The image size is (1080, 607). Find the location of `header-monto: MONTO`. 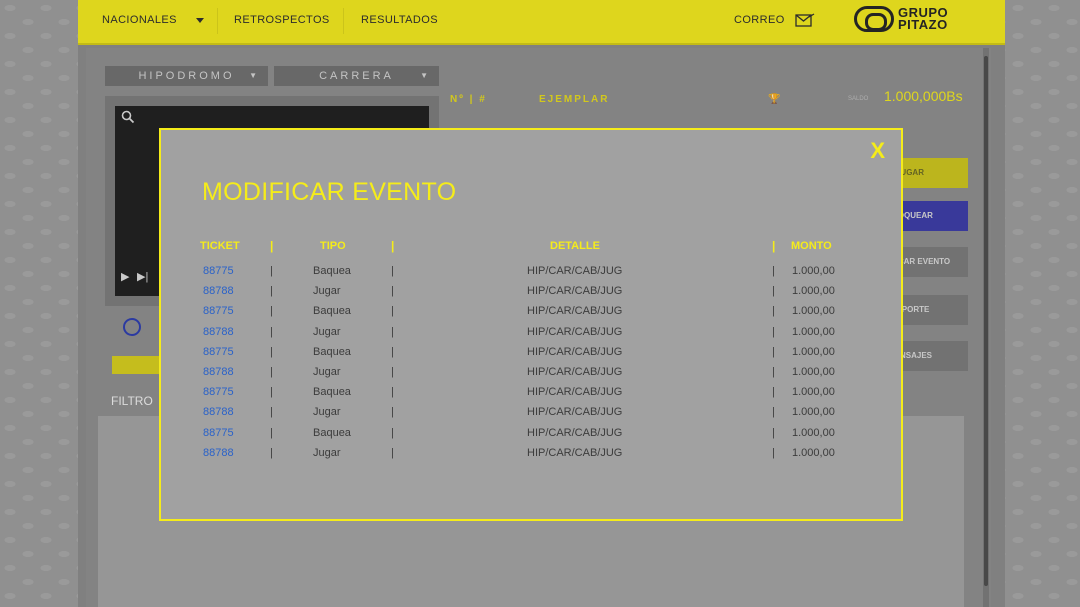

header-monto: MONTO is located at coordinates (811, 246).